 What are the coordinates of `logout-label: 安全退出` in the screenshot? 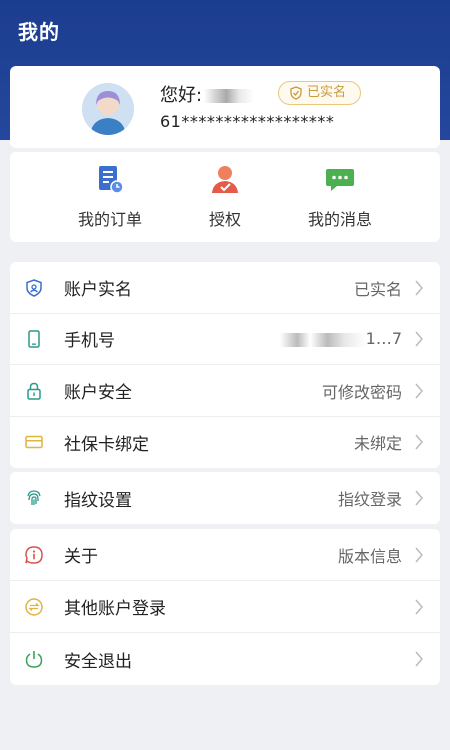 It's located at (98, 661).